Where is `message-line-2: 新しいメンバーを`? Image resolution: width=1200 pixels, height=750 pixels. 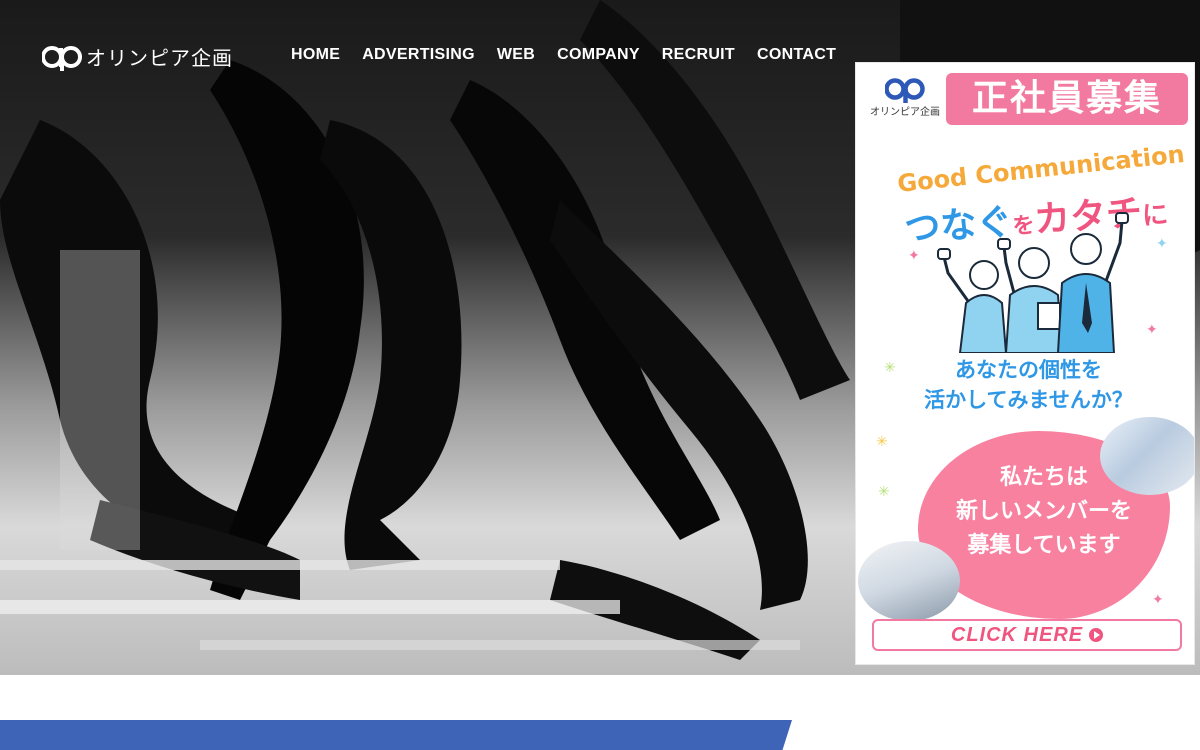
message-line-2: 新しいメンバーを is located at coordinates (1043, 511).